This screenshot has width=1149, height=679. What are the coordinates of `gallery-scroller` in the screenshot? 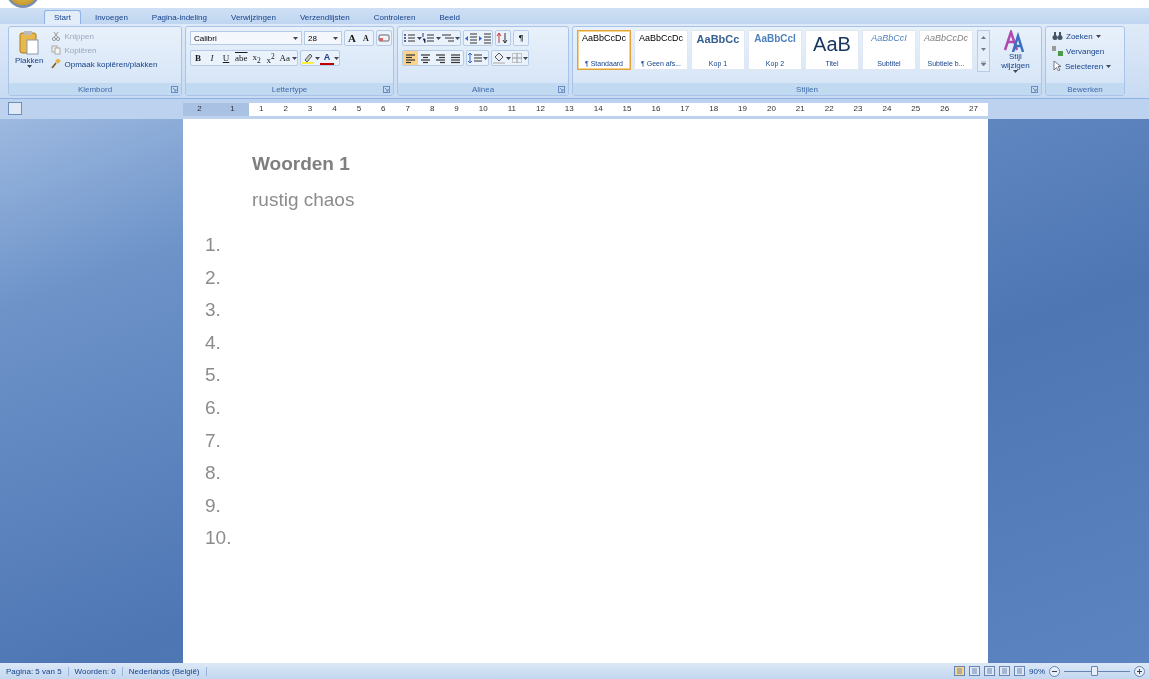 It's located at (983, 51).